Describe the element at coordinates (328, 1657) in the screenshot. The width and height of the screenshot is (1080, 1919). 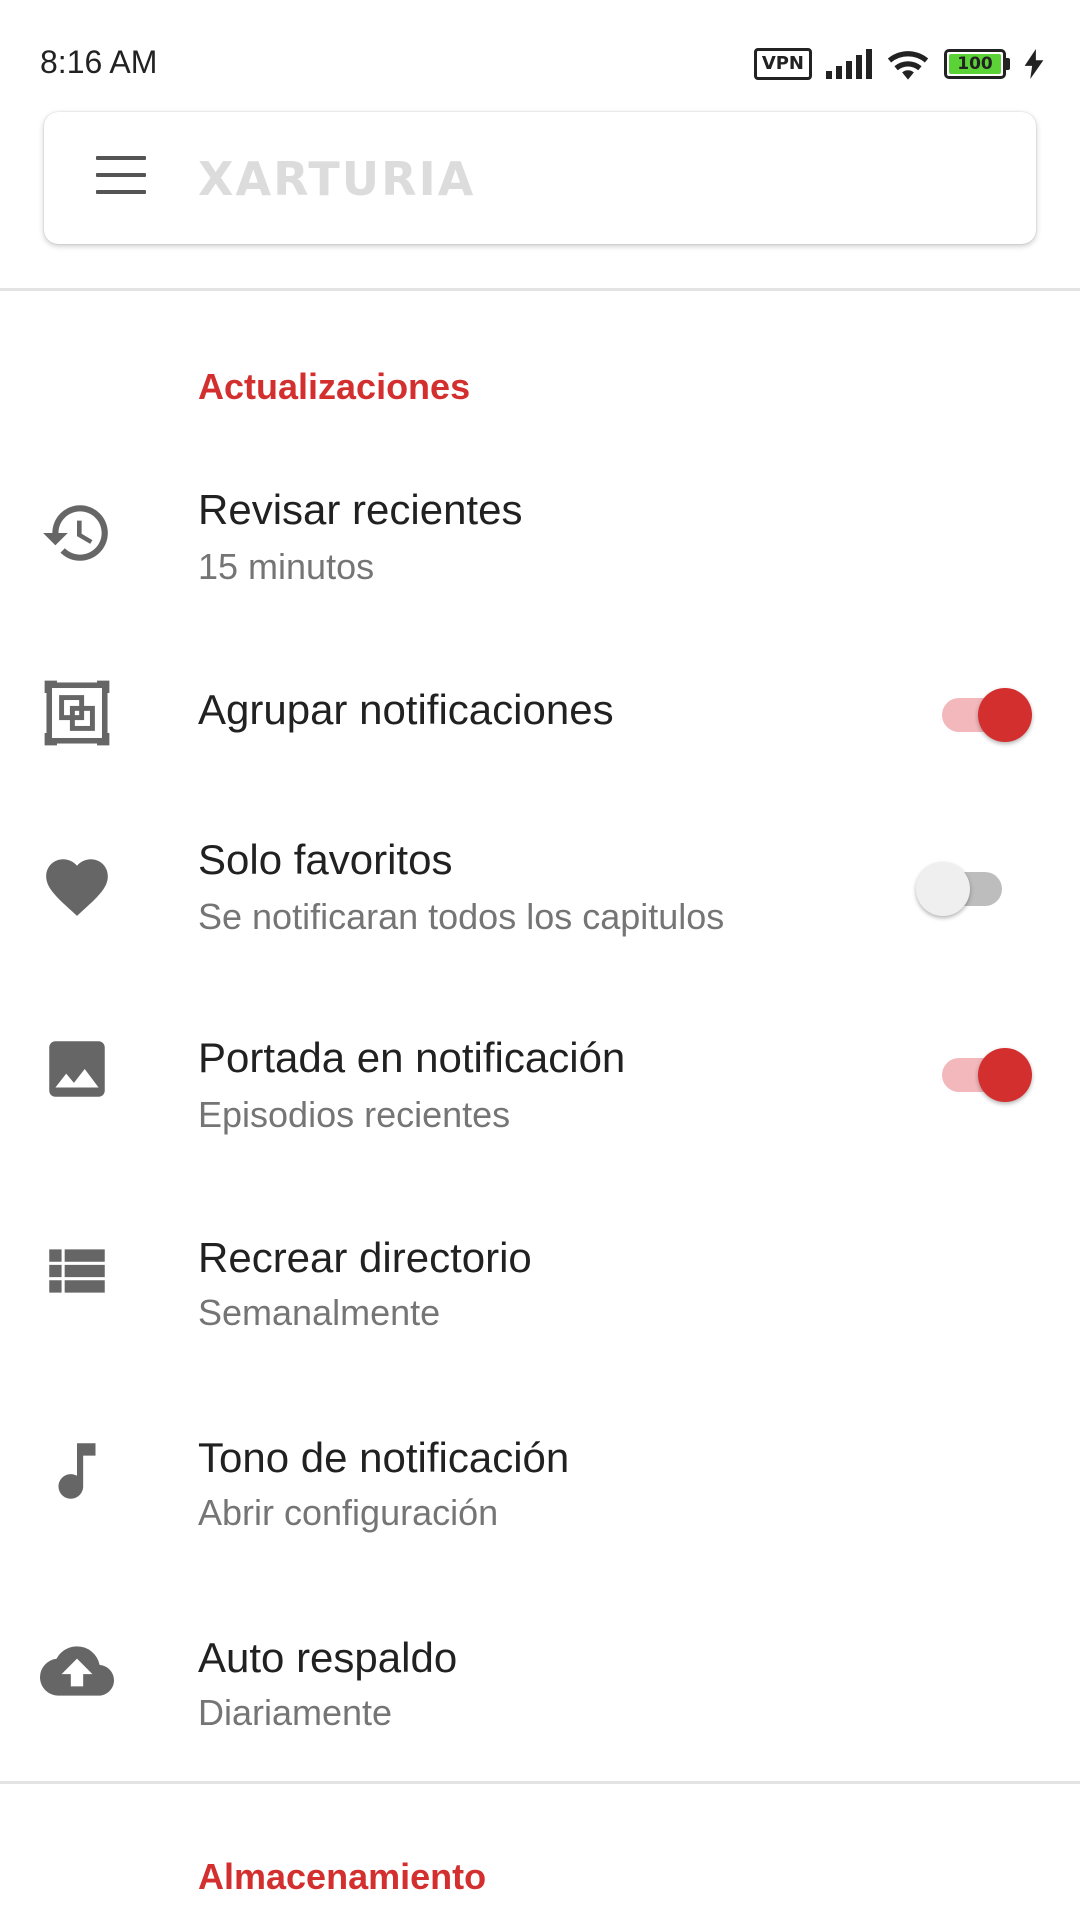
I see `pref-title: Auto respaldo` at that location.